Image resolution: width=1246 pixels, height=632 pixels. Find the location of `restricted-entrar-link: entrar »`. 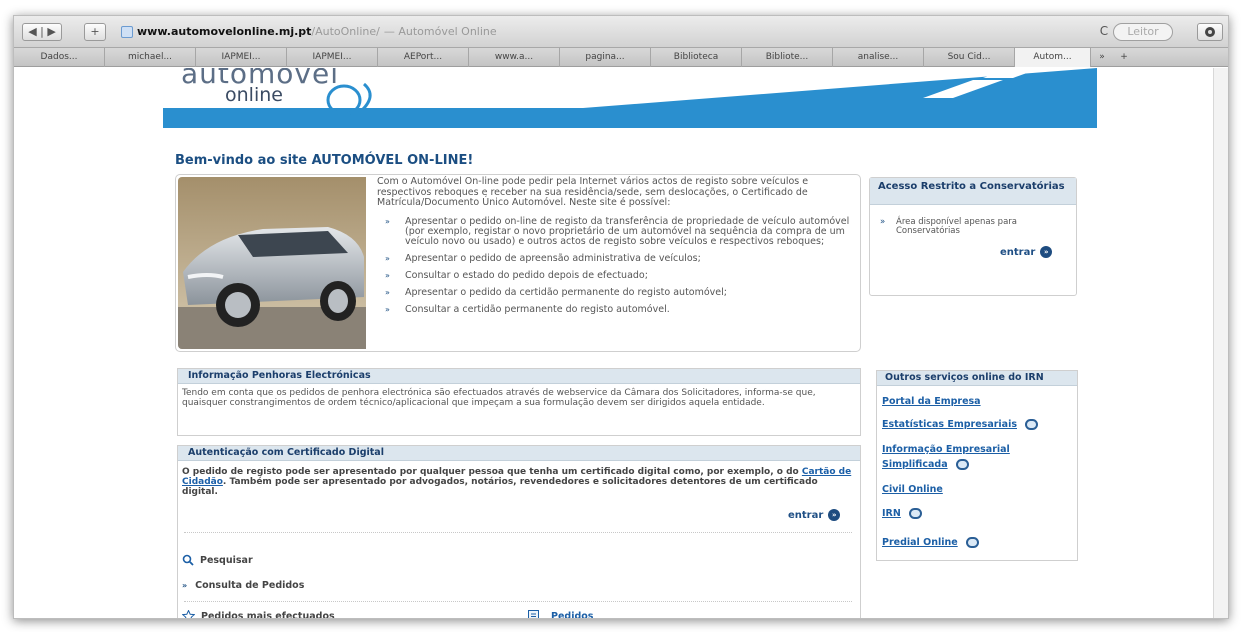

restricted-entrar-link: entrar » is located at coordinates (1026, 252).